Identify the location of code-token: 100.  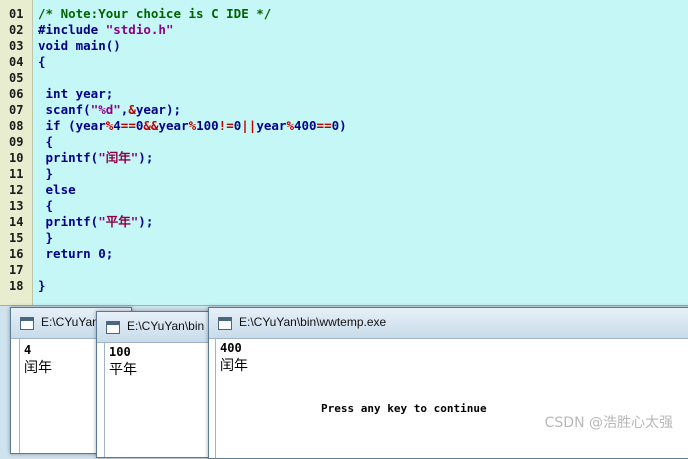
(207, 125).